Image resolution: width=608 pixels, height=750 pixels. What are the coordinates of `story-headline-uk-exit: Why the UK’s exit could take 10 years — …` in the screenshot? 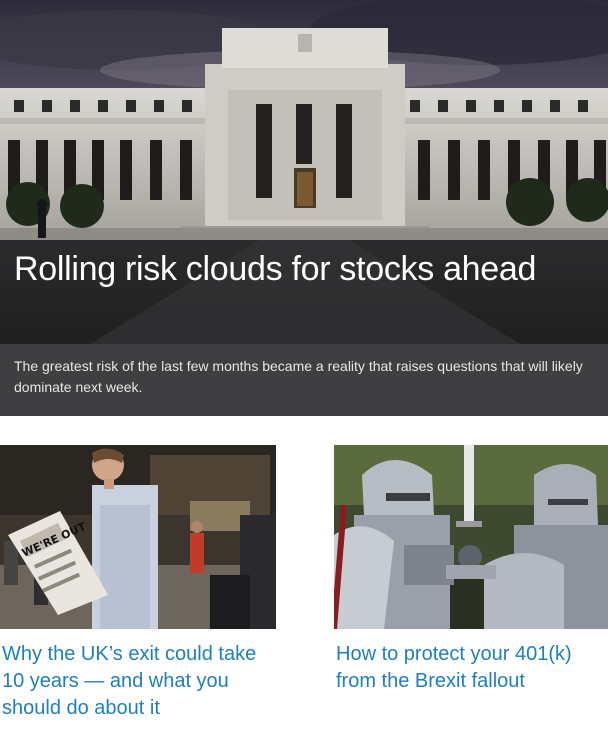 It's located at (139, 681).